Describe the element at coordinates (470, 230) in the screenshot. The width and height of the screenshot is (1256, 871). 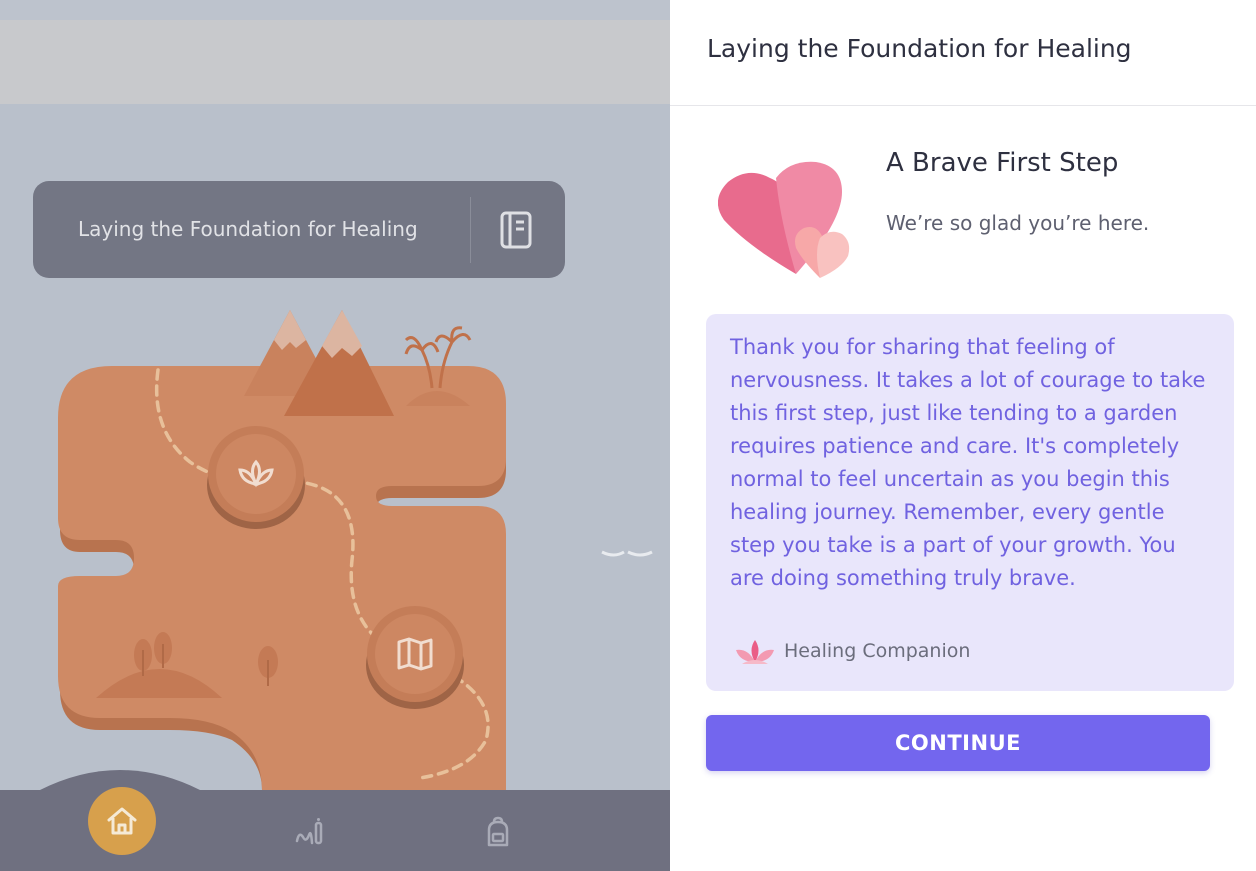
I see `unit-banner-divider` at that location.